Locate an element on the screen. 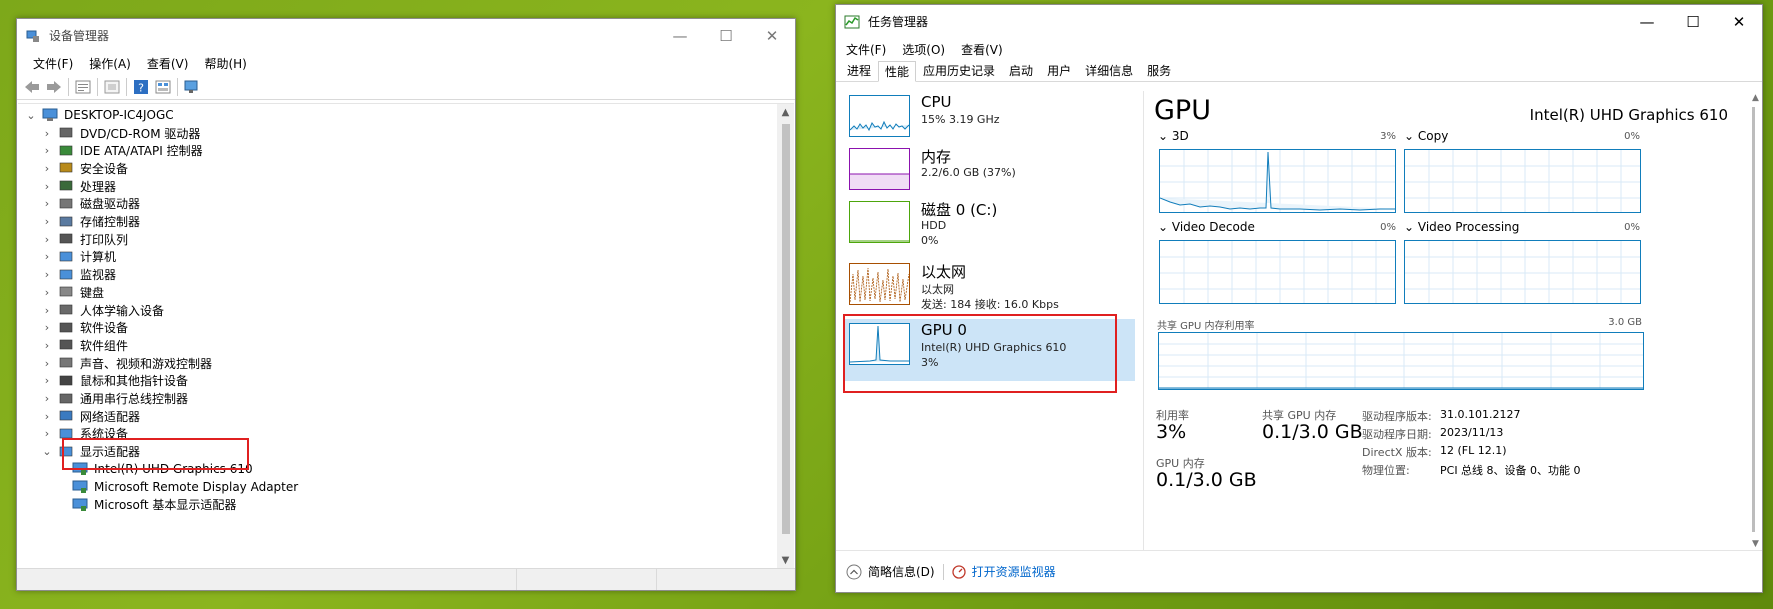 This screenshot has width=1773, height=609. resources-icon is located at coordinates (163, 87).